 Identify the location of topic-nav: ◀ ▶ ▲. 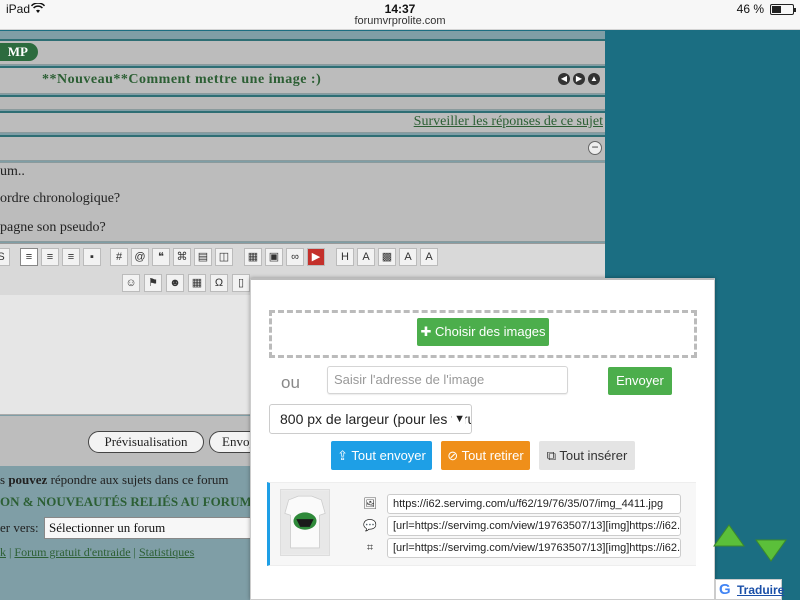
(579, 79).